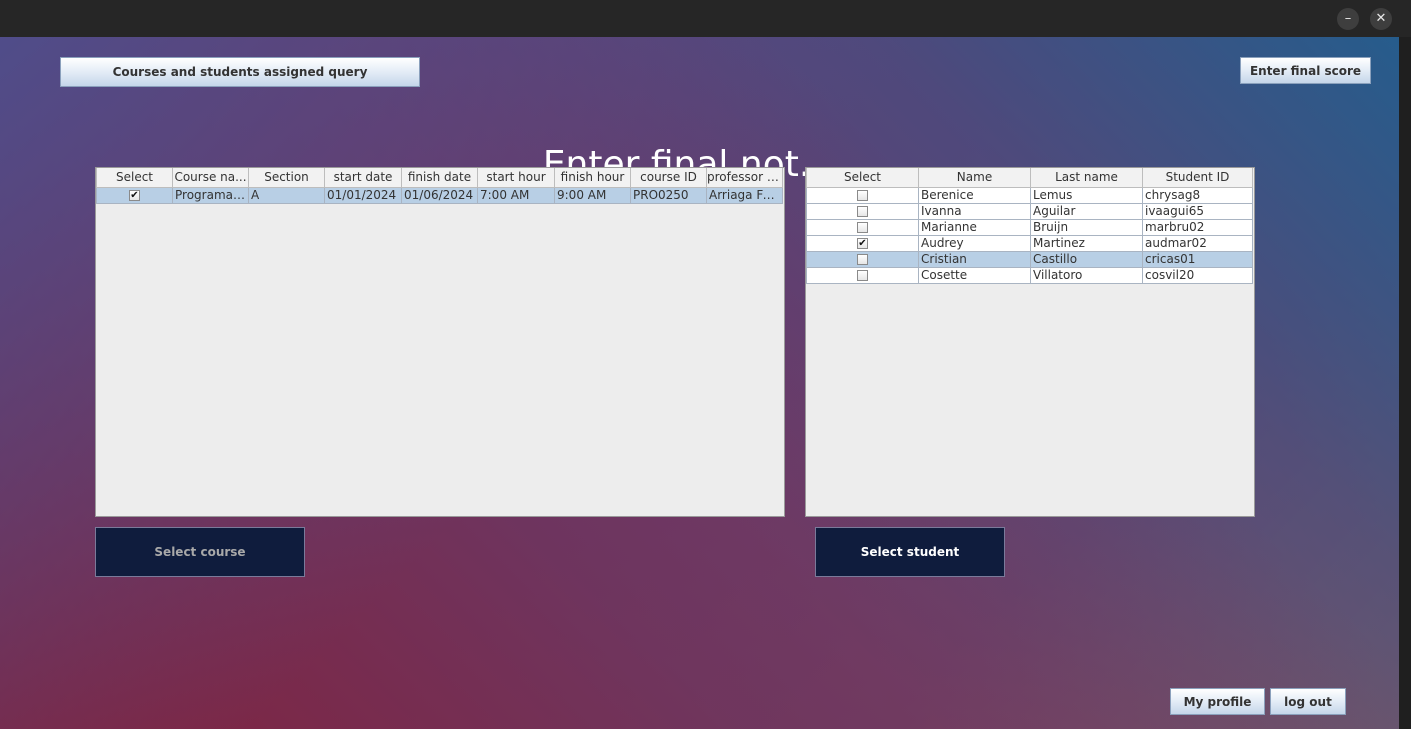  What do you see at coordinates (1086, 243) in the screenshot?
I see `last-name-cell: Martinez` at bounding box center [1086, 243].